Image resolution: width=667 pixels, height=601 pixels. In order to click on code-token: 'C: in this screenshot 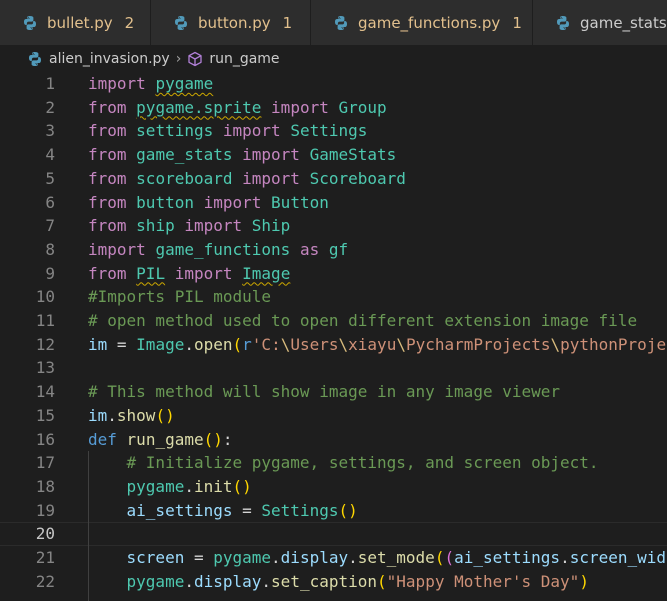, I will do `click(266, 344)`.